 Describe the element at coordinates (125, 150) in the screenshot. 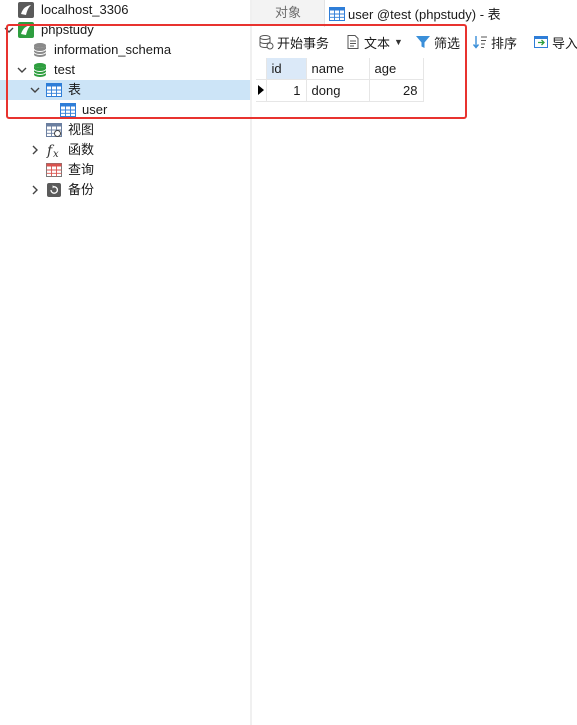

I see `tree-item-functions: fx 函数` at that location.